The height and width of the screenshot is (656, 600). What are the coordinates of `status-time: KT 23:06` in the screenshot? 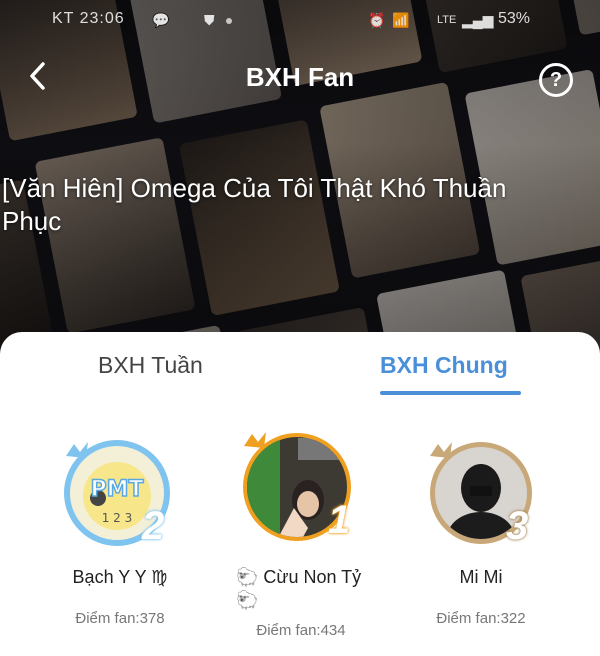 It's located at (88, 18).